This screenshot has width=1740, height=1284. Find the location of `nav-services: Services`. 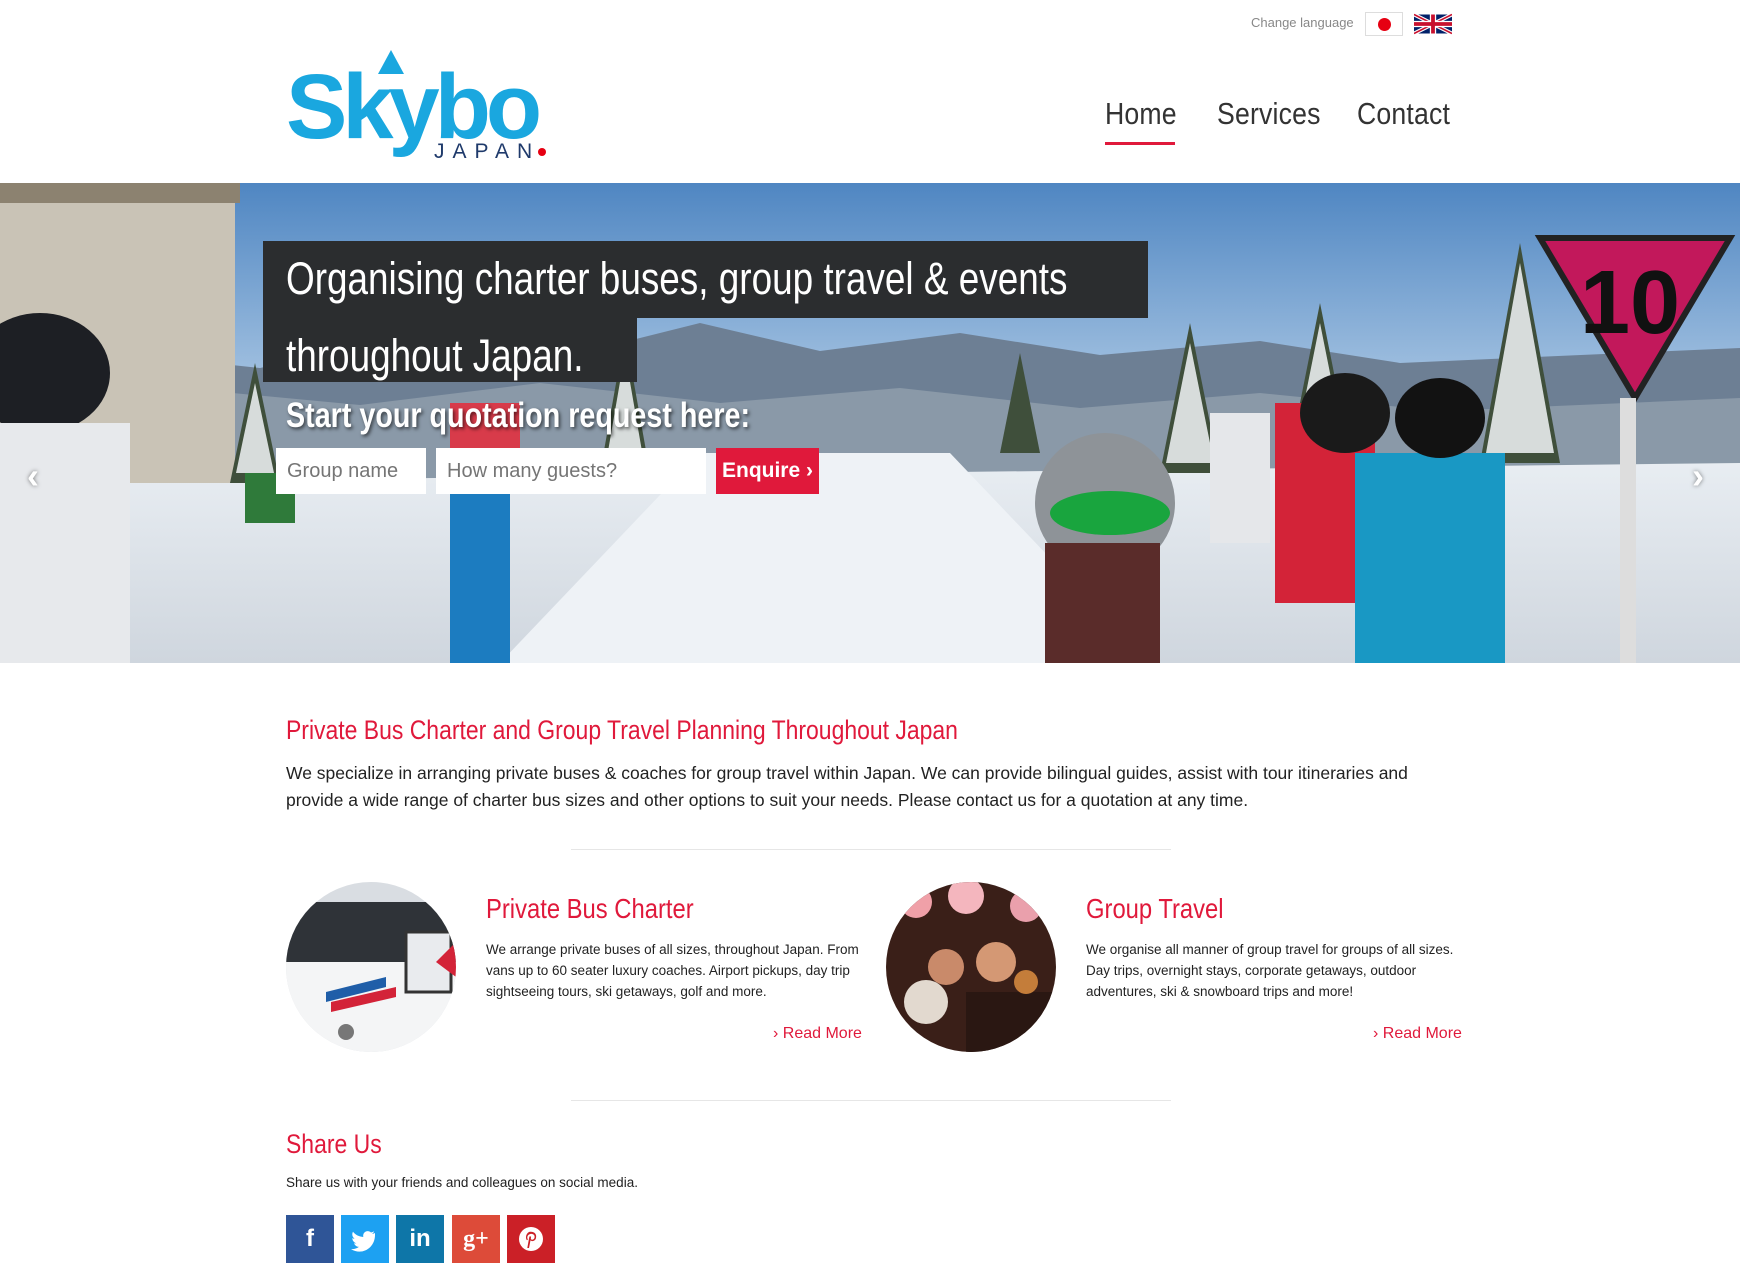

nav-services: Services is located at coordinates (1269, 114).